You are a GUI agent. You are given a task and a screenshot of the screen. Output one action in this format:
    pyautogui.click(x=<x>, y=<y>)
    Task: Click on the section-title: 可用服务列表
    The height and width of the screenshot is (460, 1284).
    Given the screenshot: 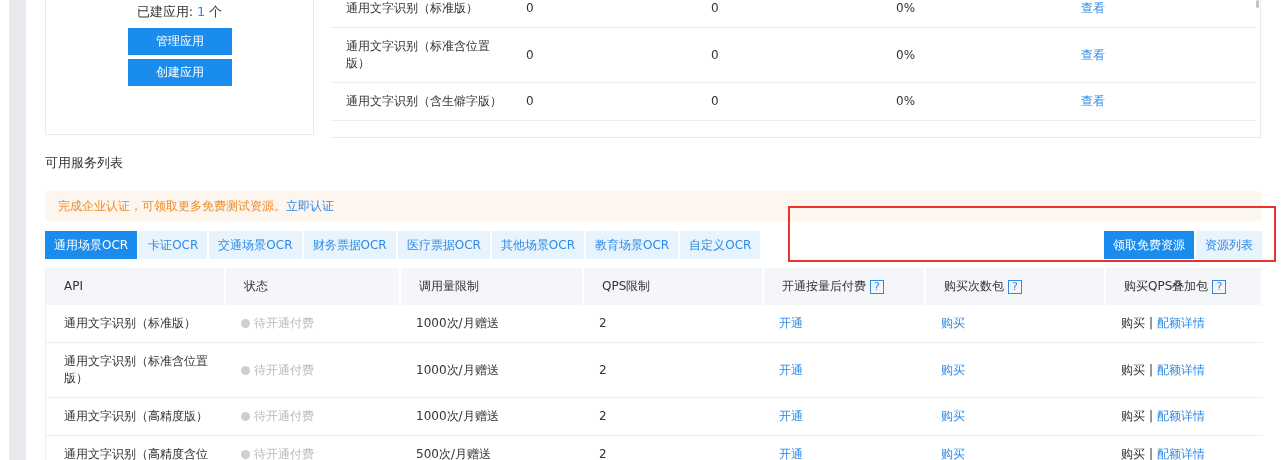 What is the action you would take?
    pyautogui.click(x=84, y=163)
    